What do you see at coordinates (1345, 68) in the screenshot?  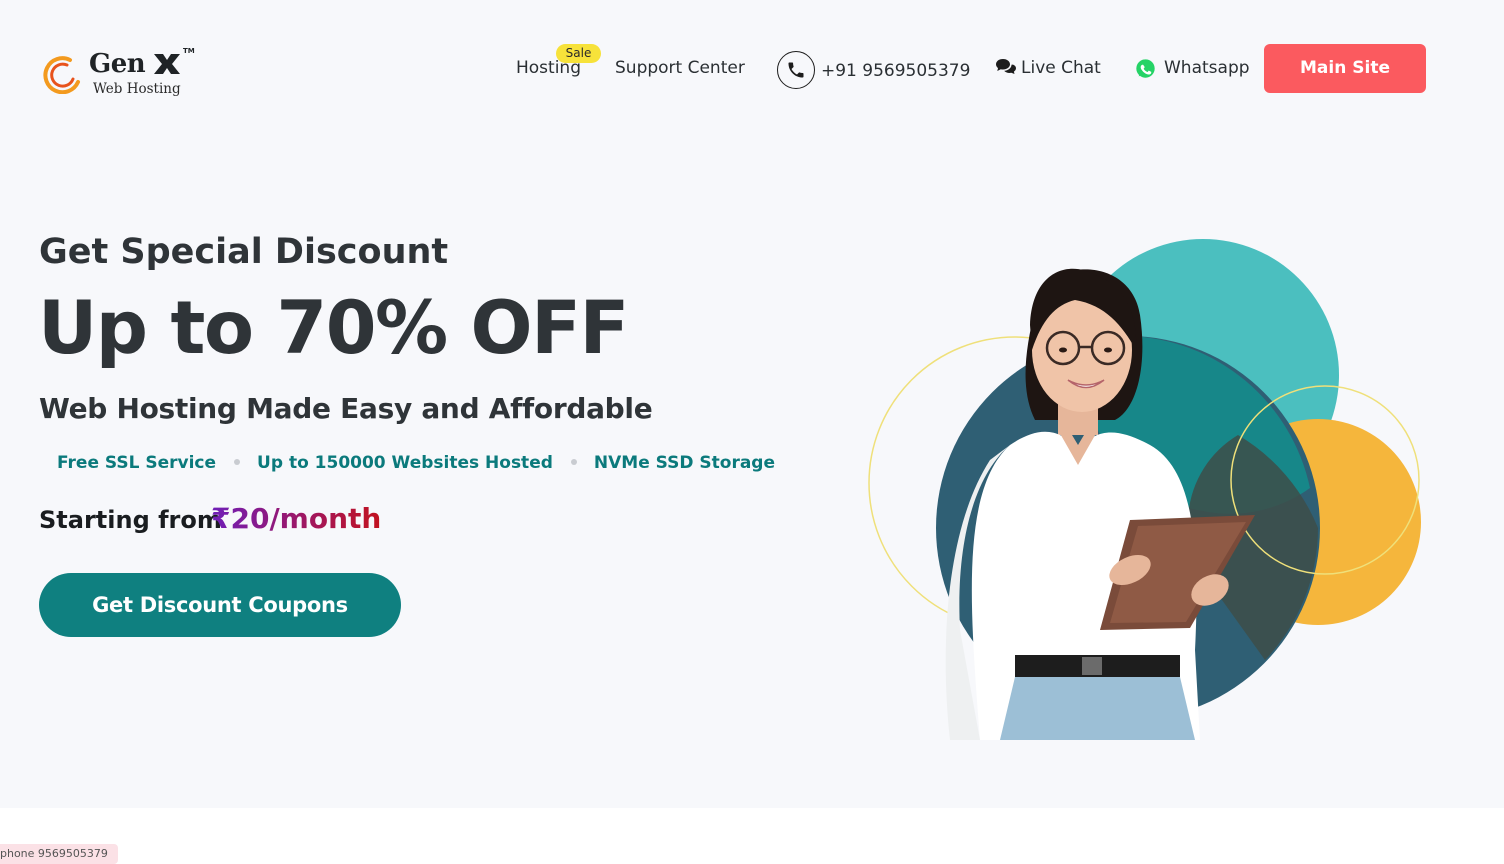 I see `main-site-button: Main Site` at bounding box center [1345, 68].